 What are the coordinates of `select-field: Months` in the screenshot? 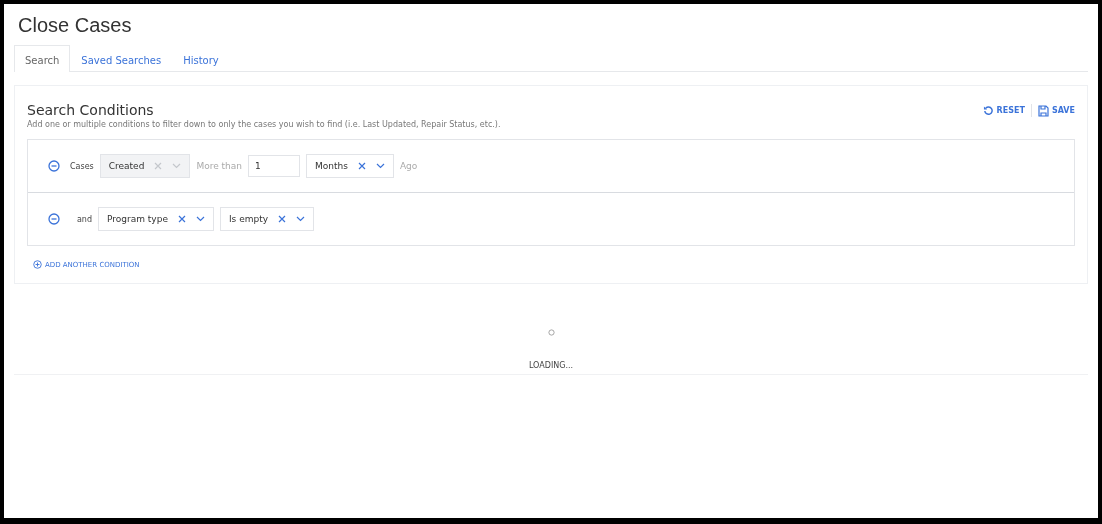 It's located at (350, 166).